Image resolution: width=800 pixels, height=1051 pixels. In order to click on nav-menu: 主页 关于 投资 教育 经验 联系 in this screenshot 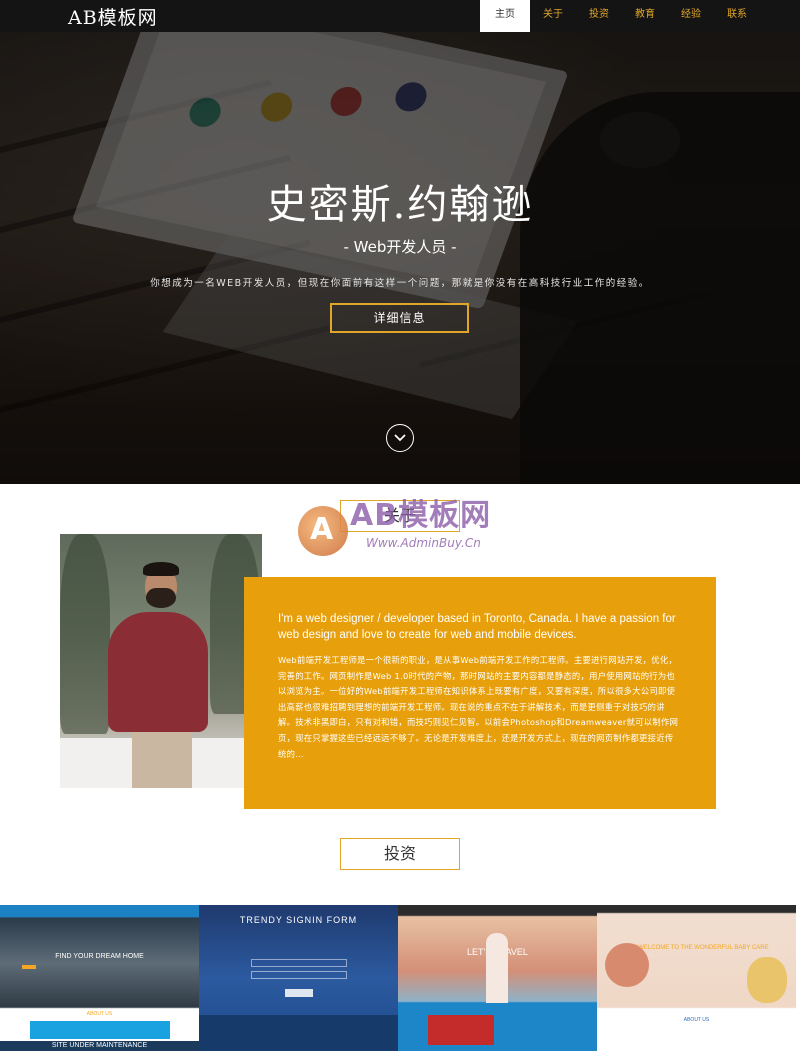, I will do `click(620, 16)`.